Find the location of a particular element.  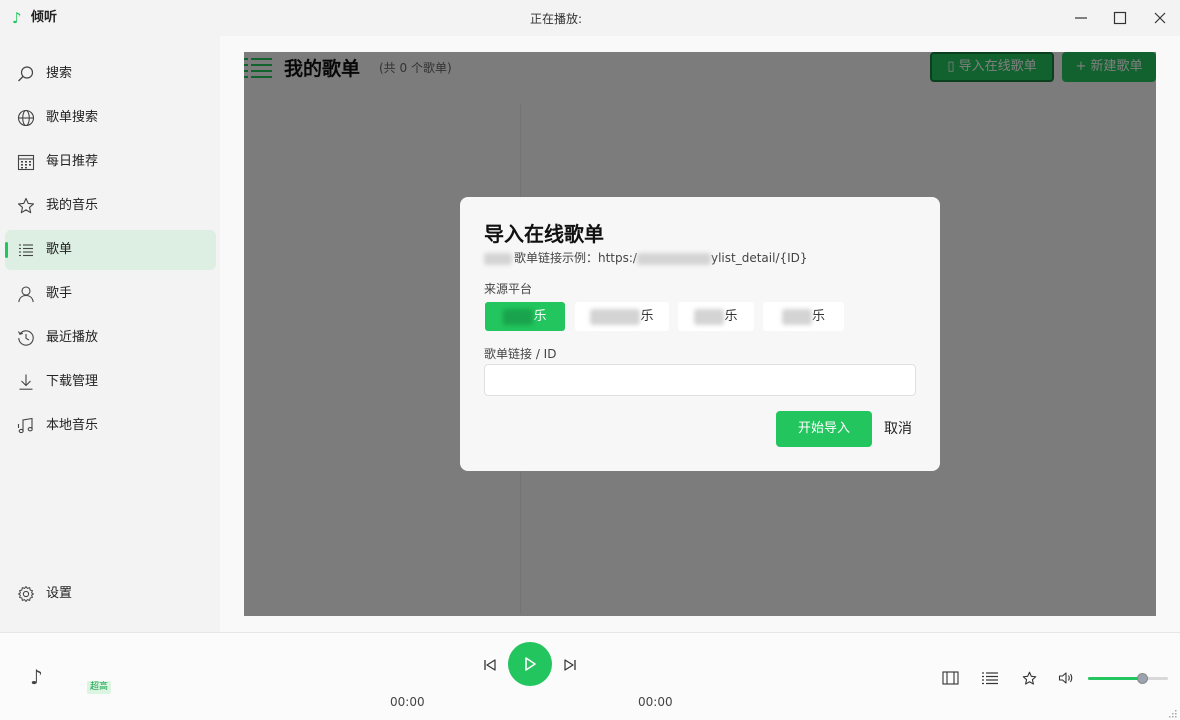

local-music-icon is located at coordinates (25, 425).